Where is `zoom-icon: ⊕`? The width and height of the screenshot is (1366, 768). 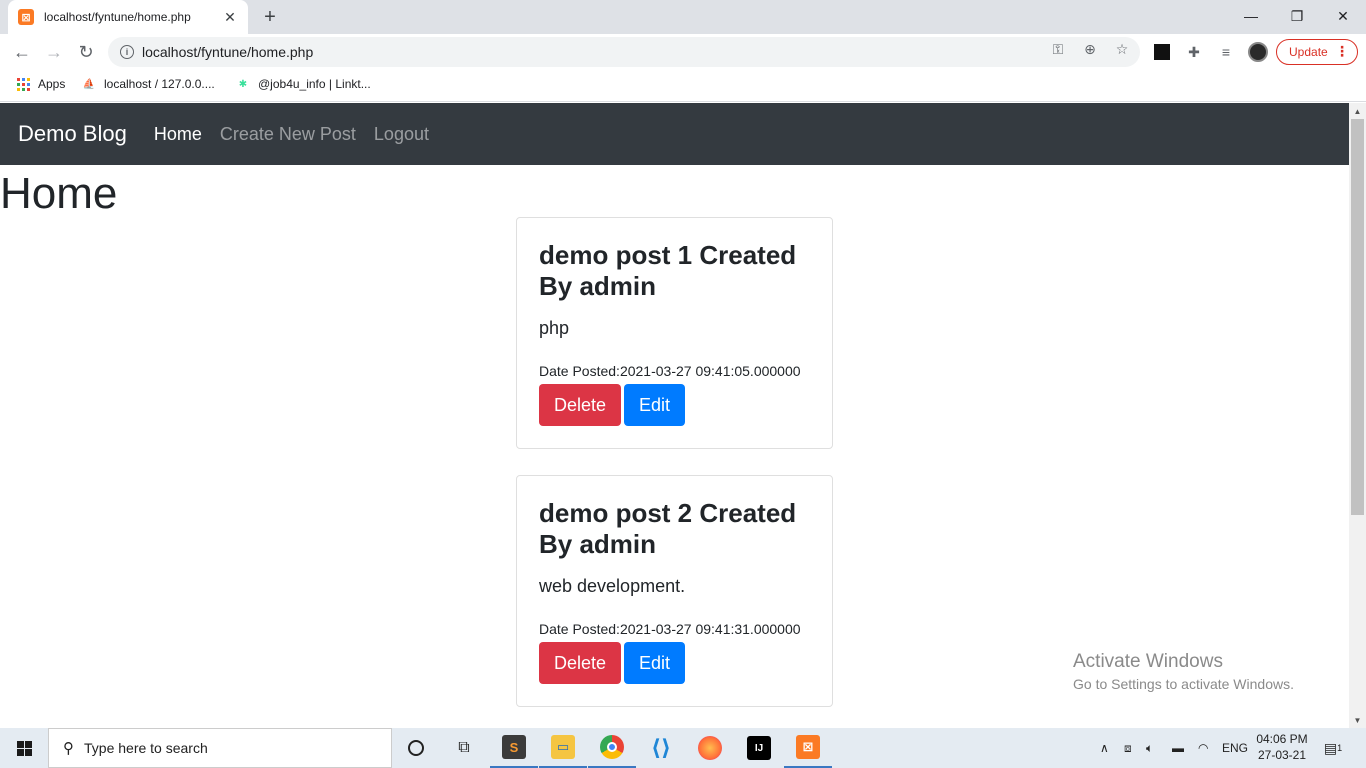
zoom-icon: ⊕ is located at coordinates (1090, 49).